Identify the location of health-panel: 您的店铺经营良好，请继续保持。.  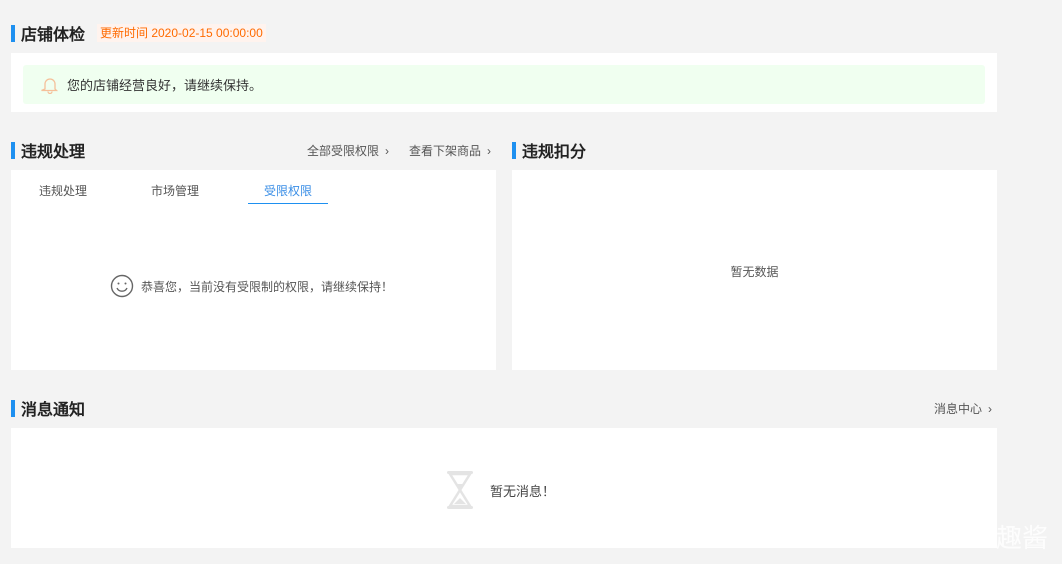
(504, 82).